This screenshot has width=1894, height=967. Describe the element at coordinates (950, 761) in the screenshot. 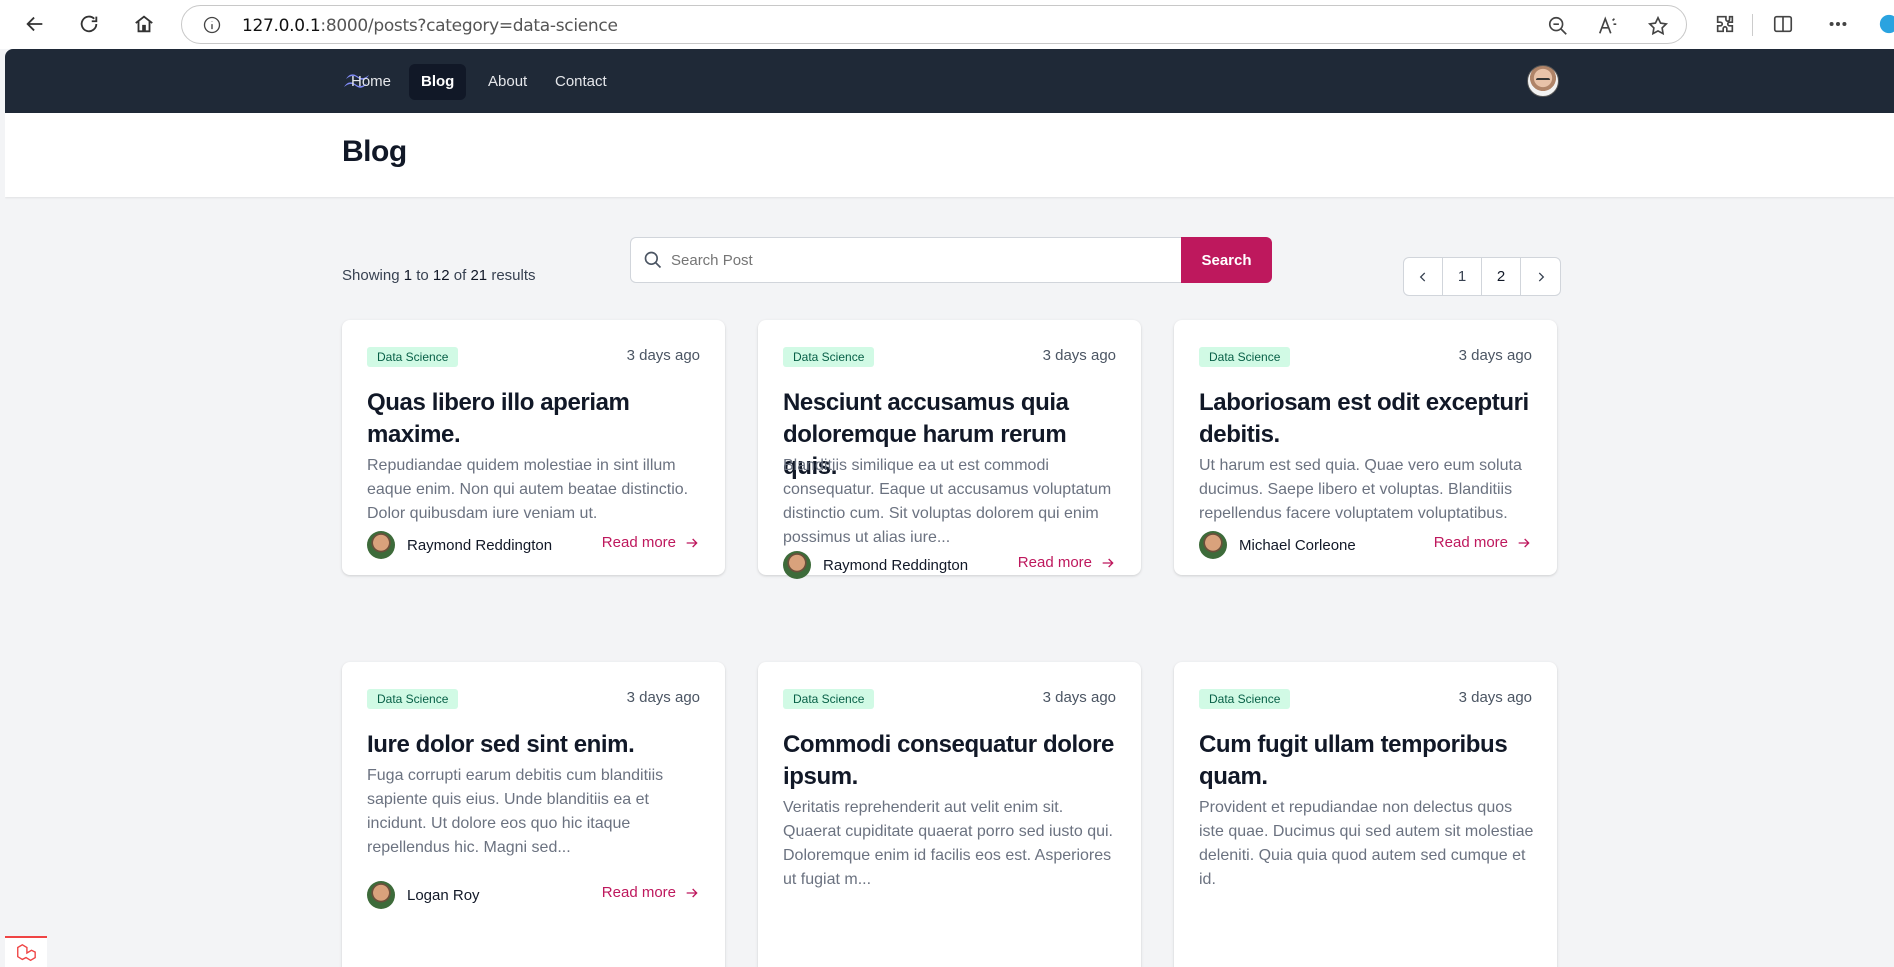

I see `post-title: Commodi consequatur dolore ipsum.` at that location.